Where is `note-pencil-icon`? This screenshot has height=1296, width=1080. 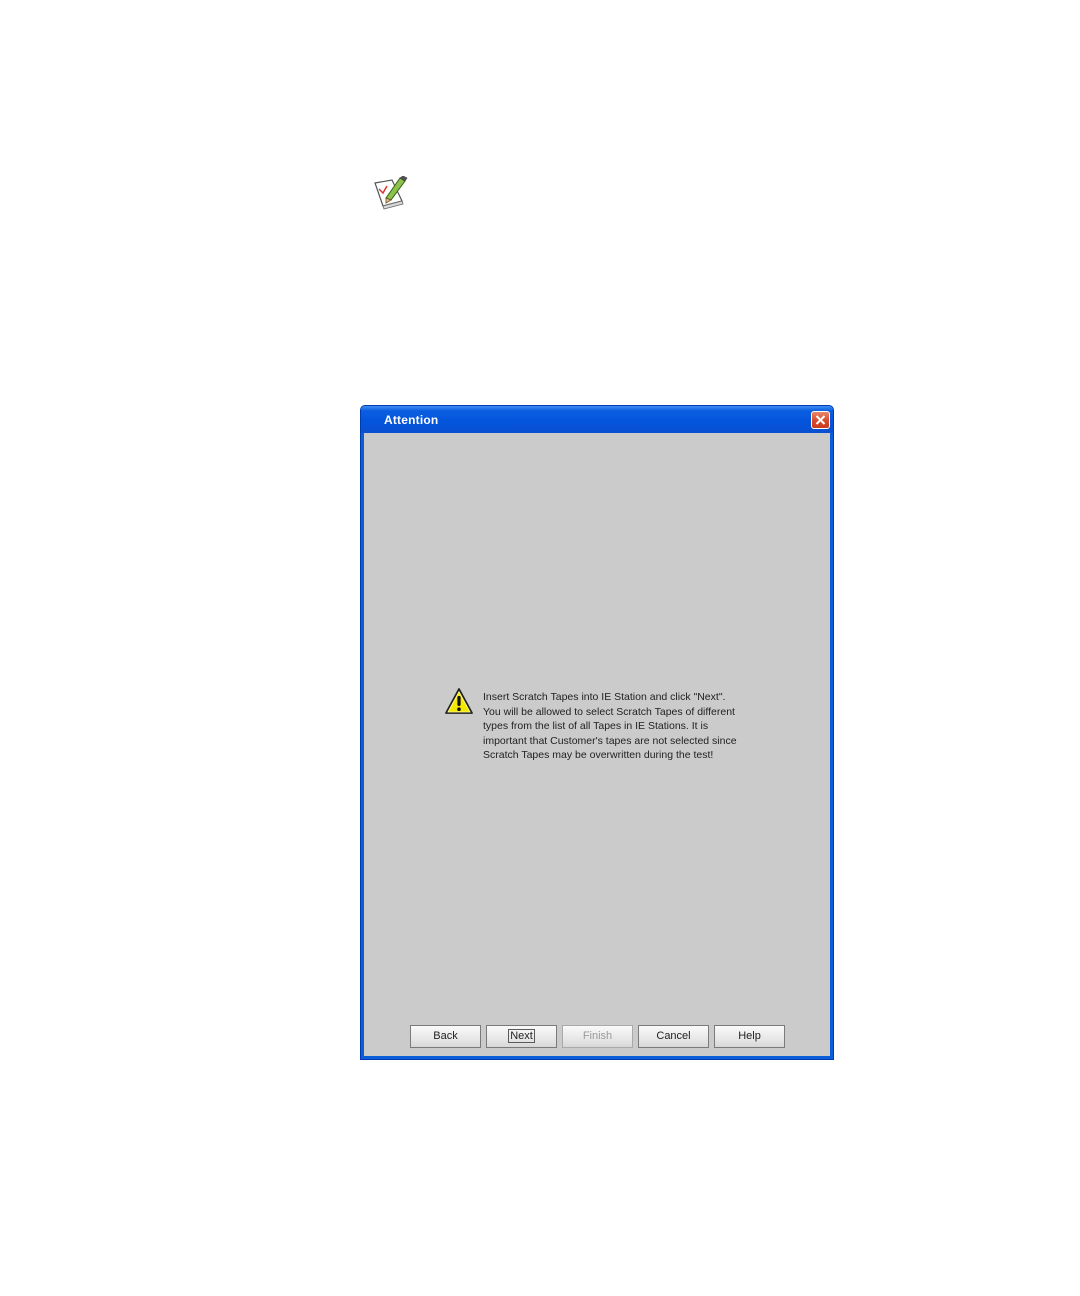
note-pencil-icon is located at coordinates (391, 192).